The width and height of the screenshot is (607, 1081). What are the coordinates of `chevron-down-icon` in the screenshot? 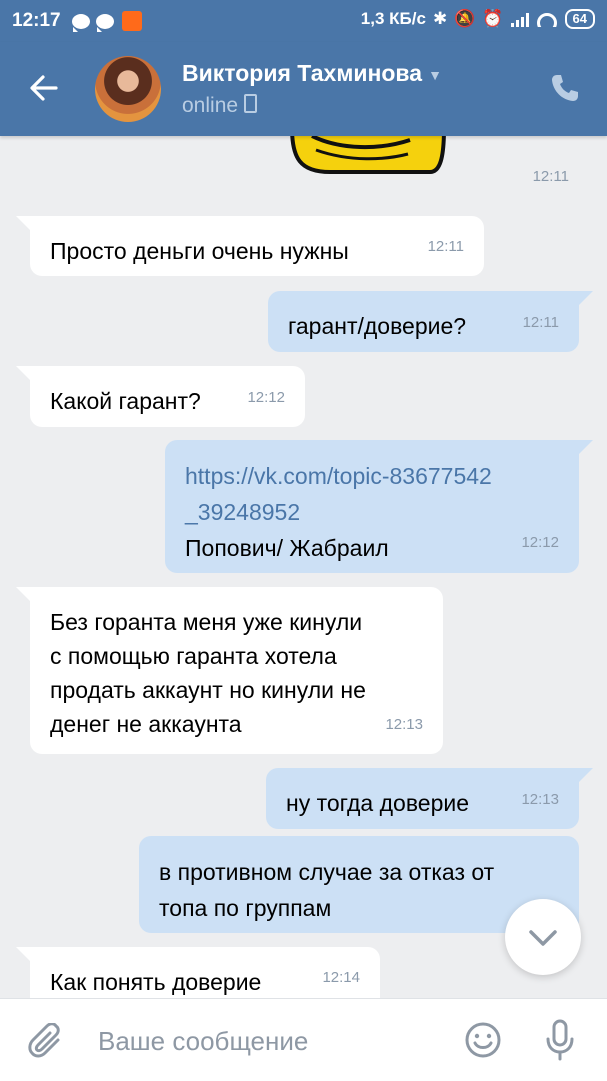 It's located at (543, 938).